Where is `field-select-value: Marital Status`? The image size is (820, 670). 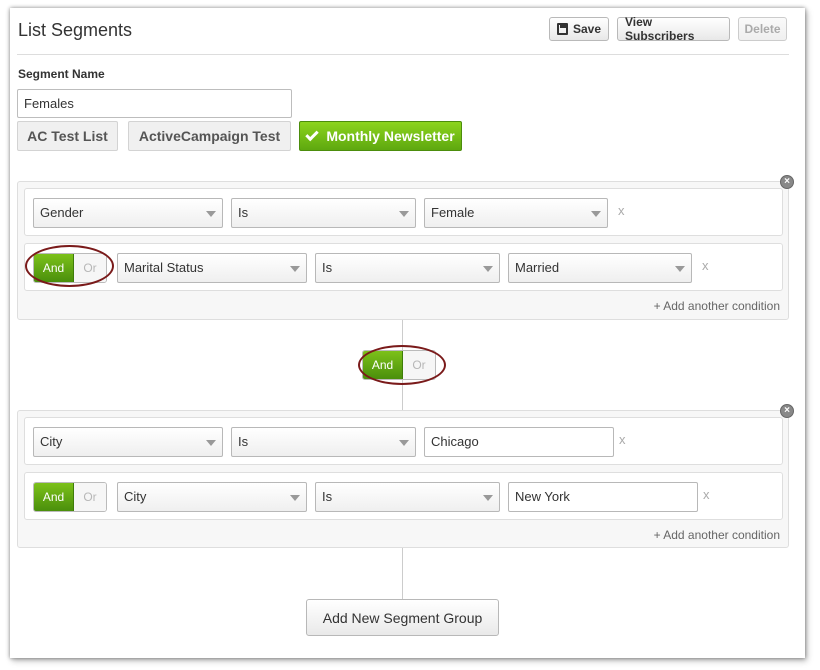 field-select-value: Marital Status is located at coordinates (164, 267).